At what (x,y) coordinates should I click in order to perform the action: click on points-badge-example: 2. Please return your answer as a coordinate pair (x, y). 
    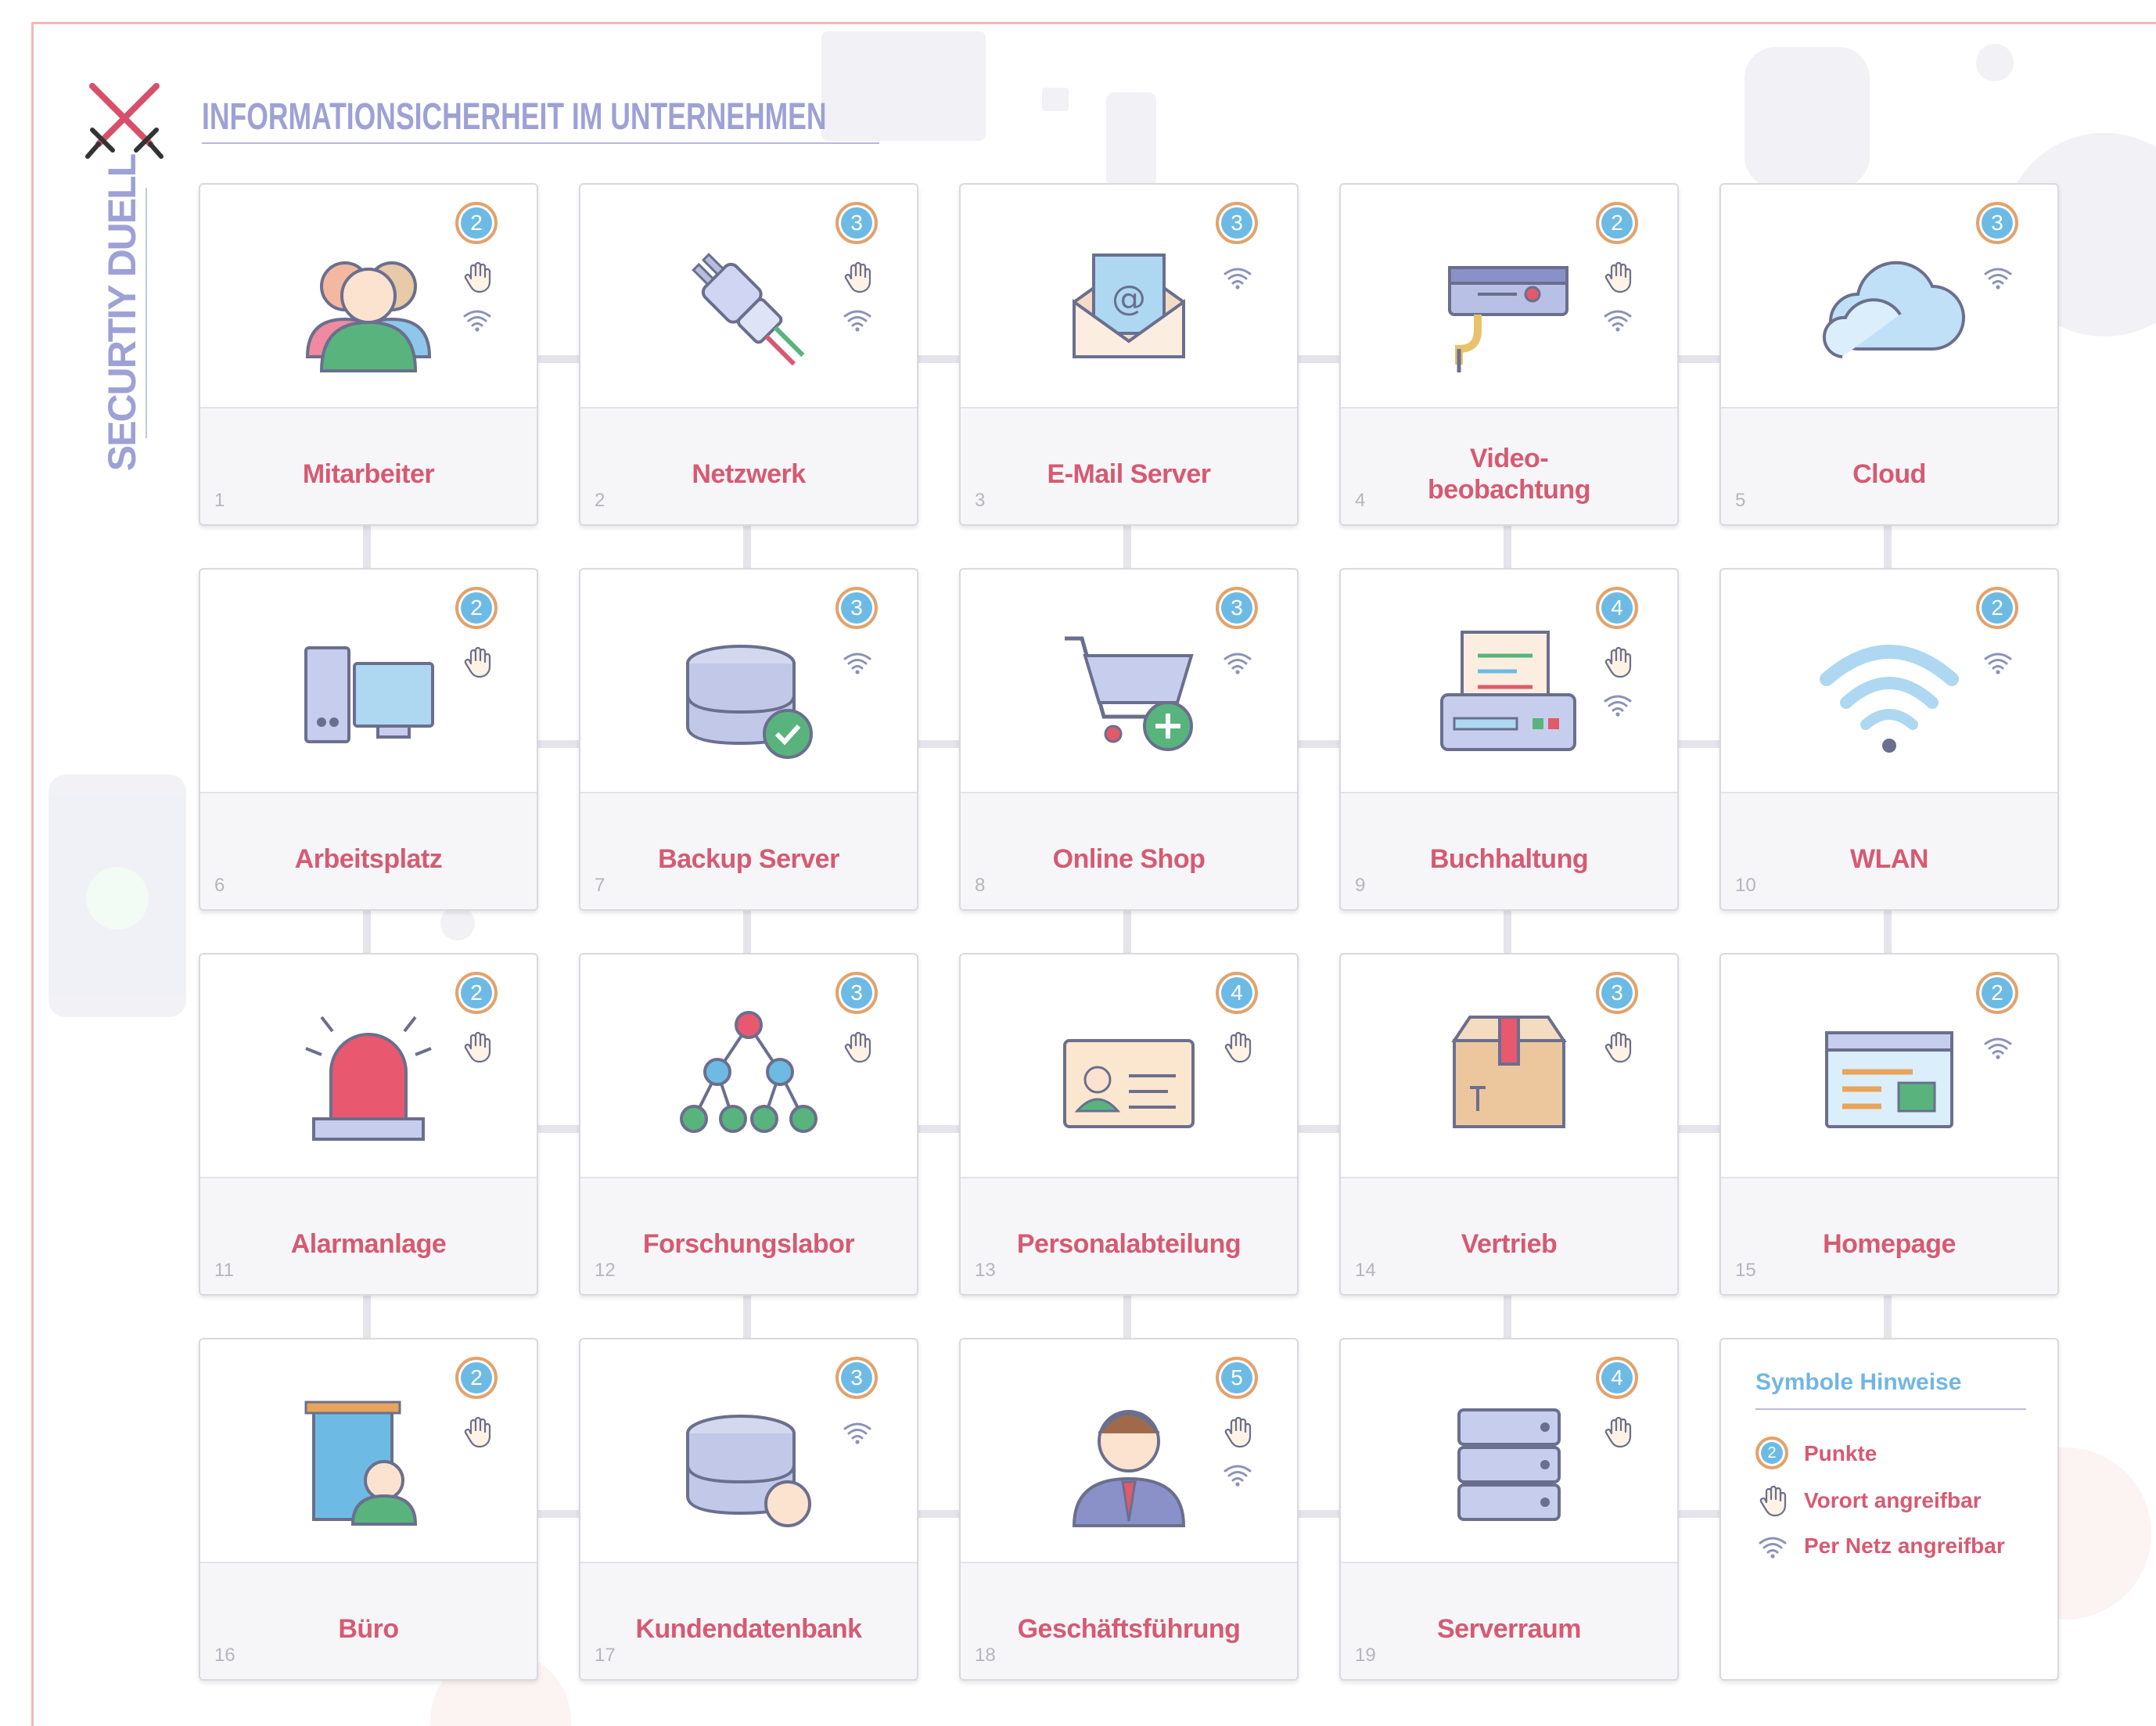
    Looking at the image, I should click on (1771, 1453).